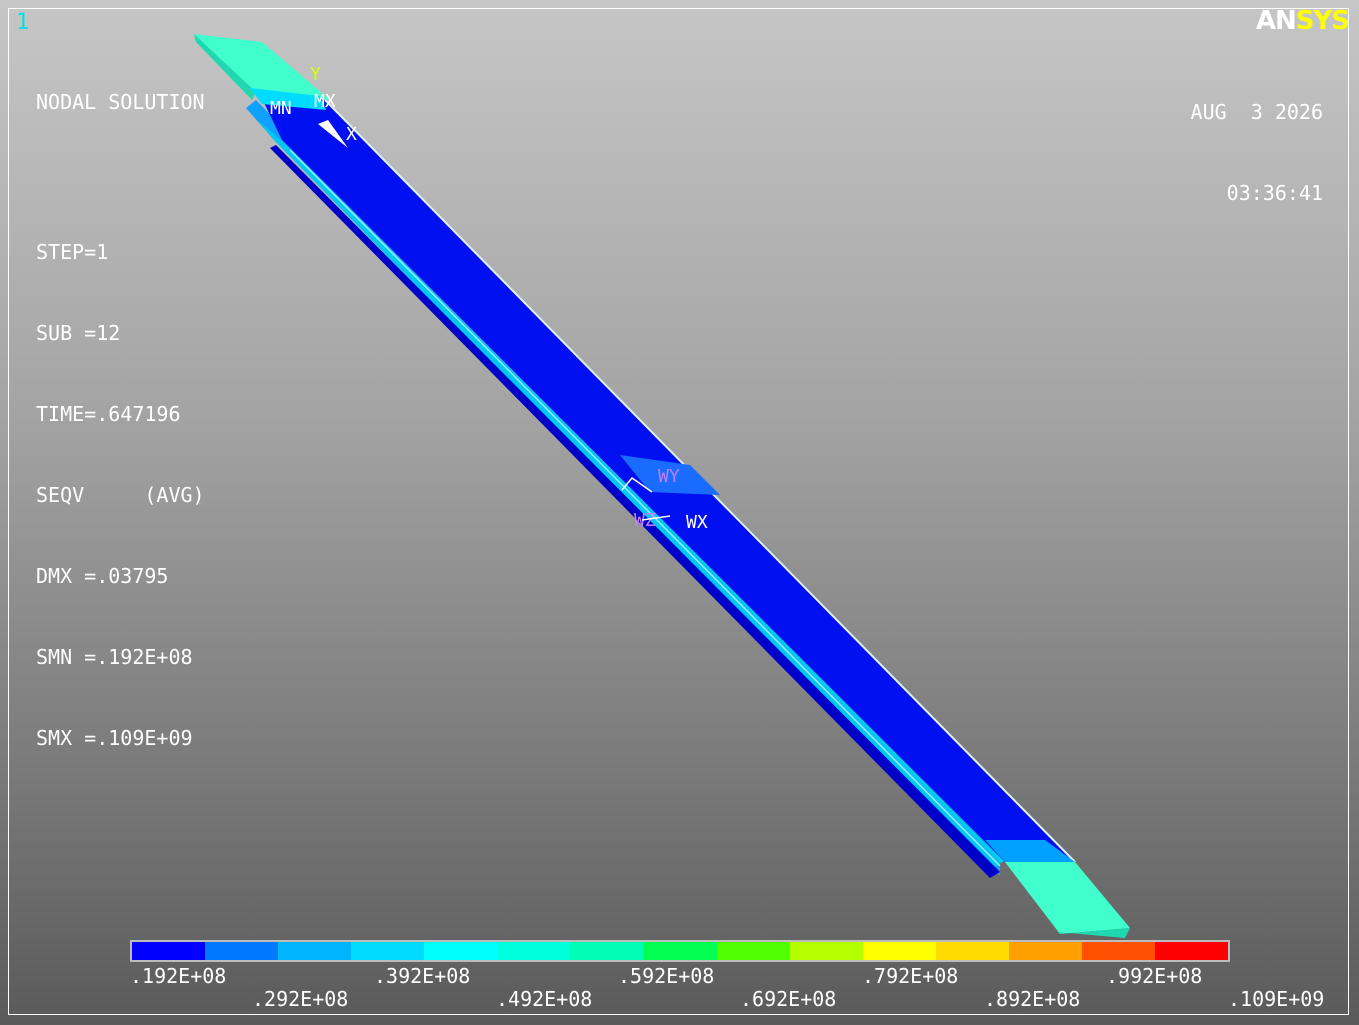 Image resolution: width=1359 pixels, height=1025 pixels. What do you see at coordinates (315, 74) in the screenshot?
I see `axis-y-label: Y` at bounding box center [315, 74].